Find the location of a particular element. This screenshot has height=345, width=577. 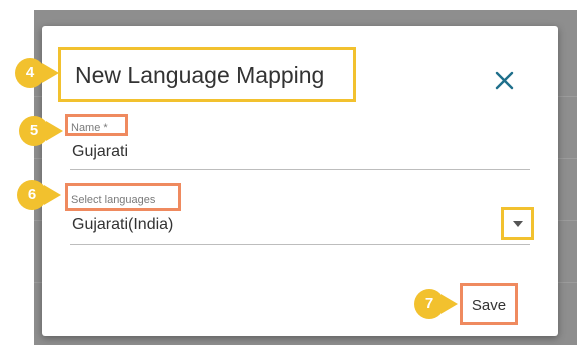

callout-number: 7 is located at coordinates (429, 303).